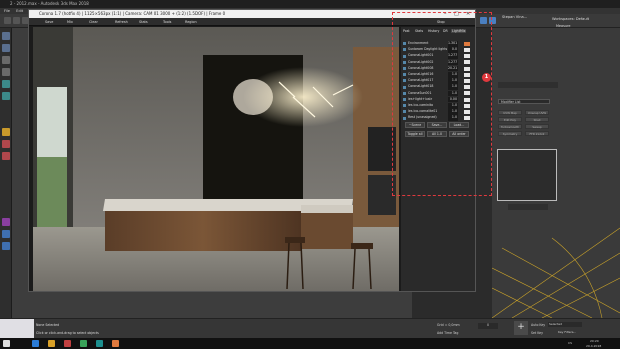  What do you see at coordinates (510, 112) in the screenshot?
I see `modifier-button: UVW Map` at bounding box center [510, 112].